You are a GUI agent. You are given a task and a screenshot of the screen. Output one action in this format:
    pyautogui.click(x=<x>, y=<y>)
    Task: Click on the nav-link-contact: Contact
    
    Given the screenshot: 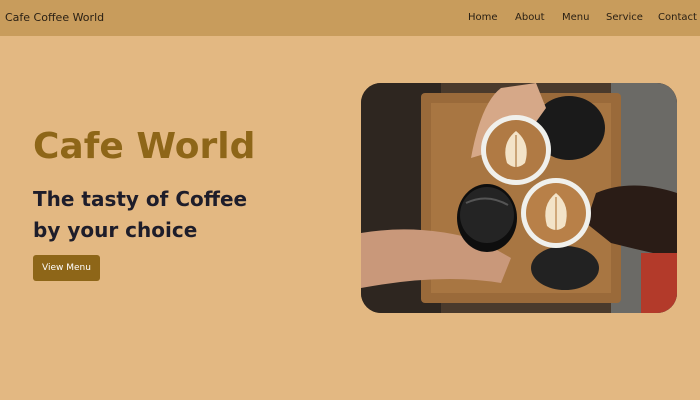 What is the action you would take?
    pyautogui.click(x=677, y=17)
    